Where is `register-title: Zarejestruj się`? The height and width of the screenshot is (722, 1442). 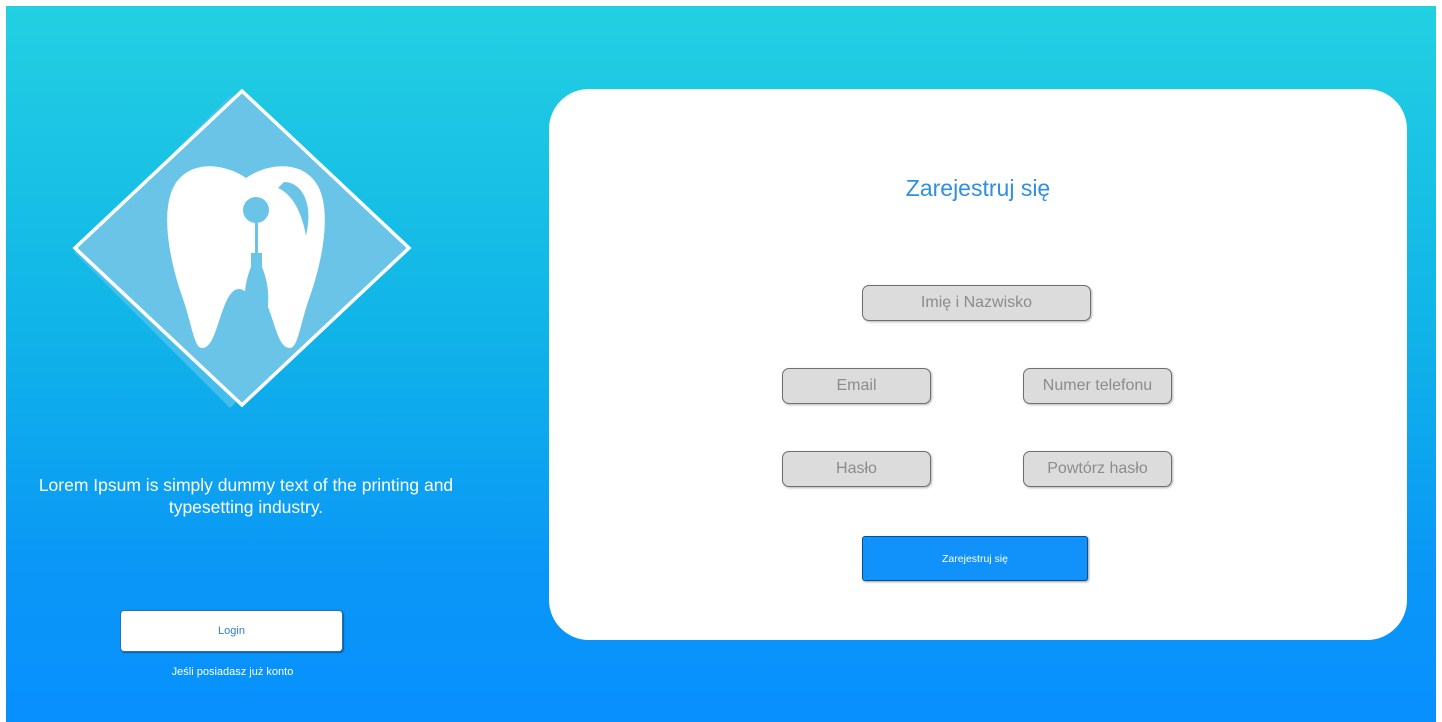 register-title: Zarejestruj się is located at coordinates (978, 188).